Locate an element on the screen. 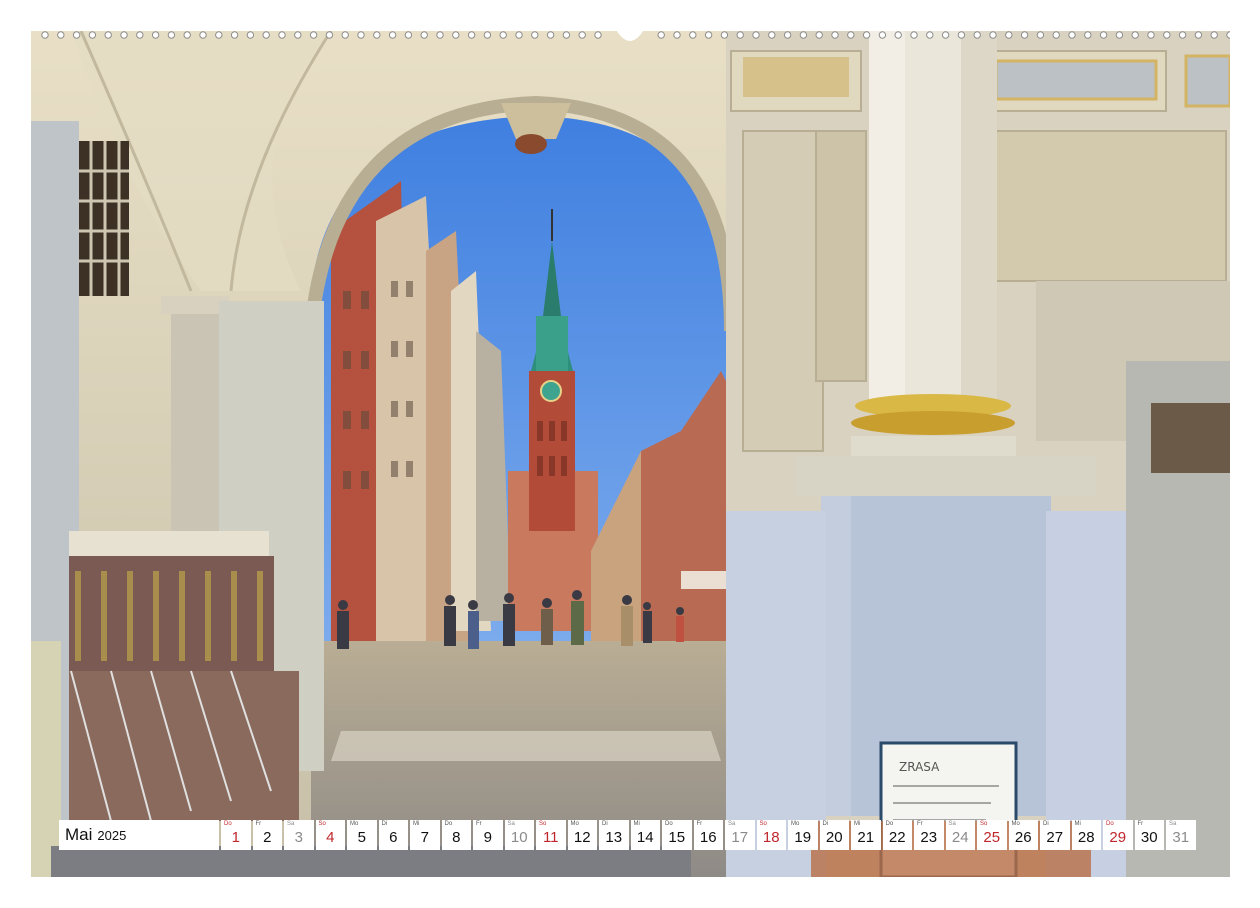 This screenshot has height=908, width=1260. day-number: 4 is located at coordinates (330, 837).